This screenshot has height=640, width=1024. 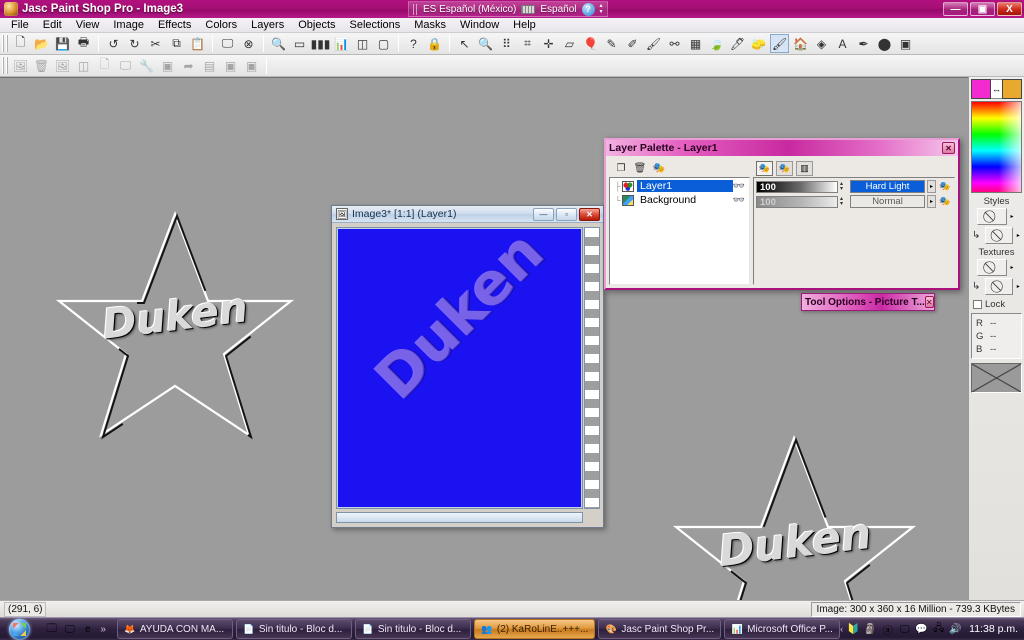 What do you see at coordinates (527, 43) in the screenshot?
I see `crop-tool-icon: ⌗` at bounding box center [527, 43].